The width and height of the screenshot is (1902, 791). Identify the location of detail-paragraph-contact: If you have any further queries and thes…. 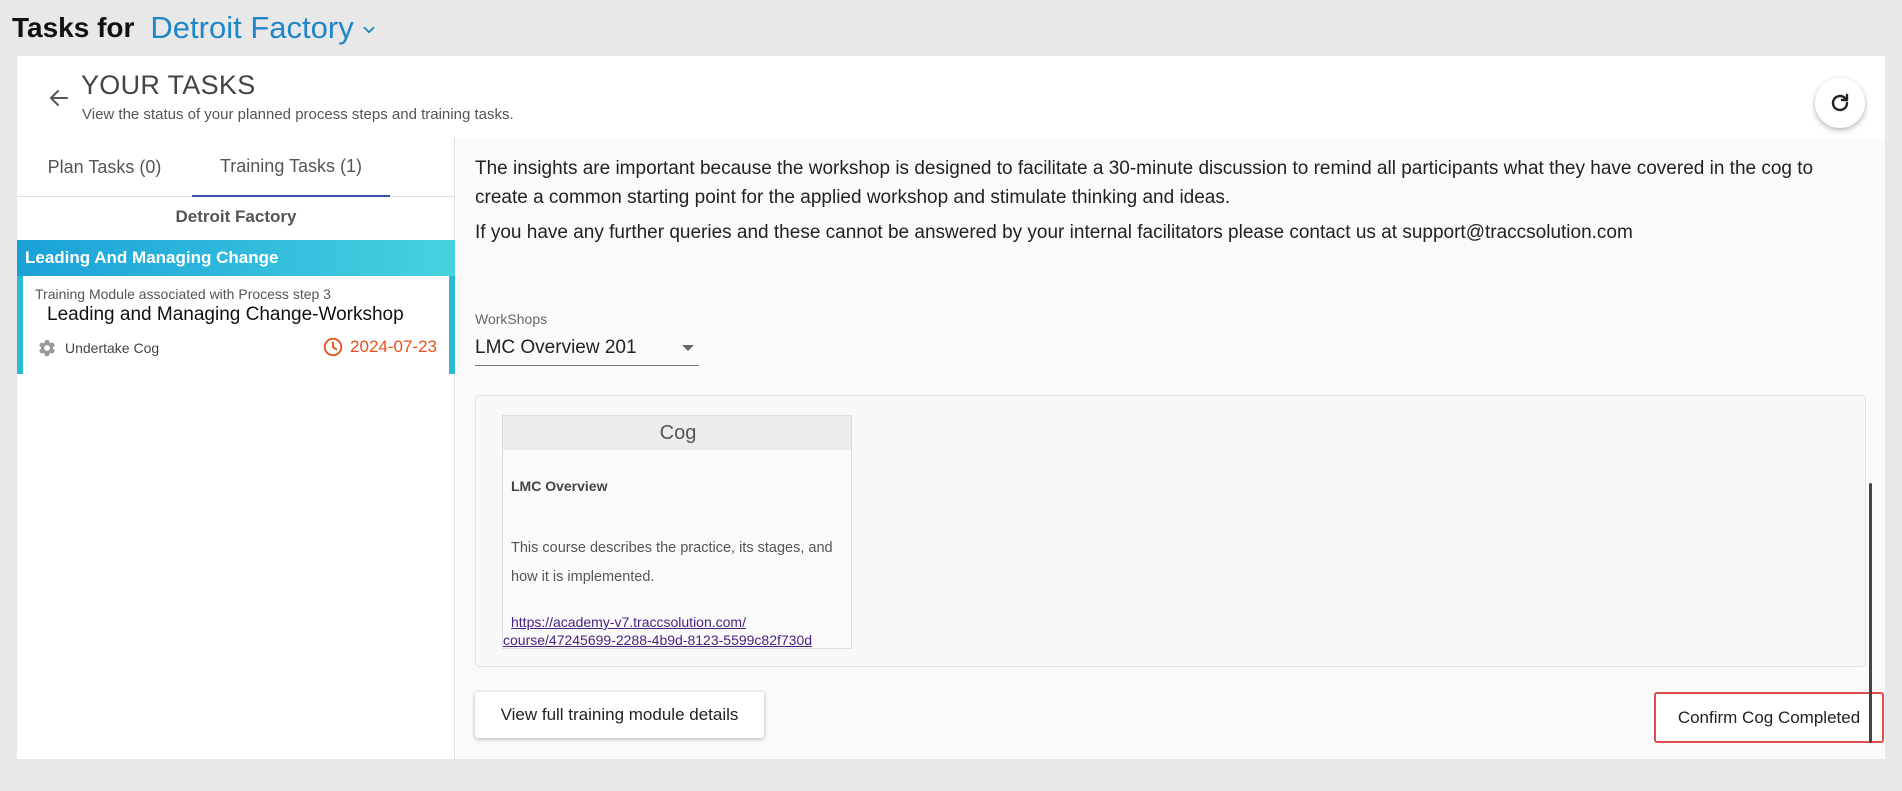
(1054, 232).